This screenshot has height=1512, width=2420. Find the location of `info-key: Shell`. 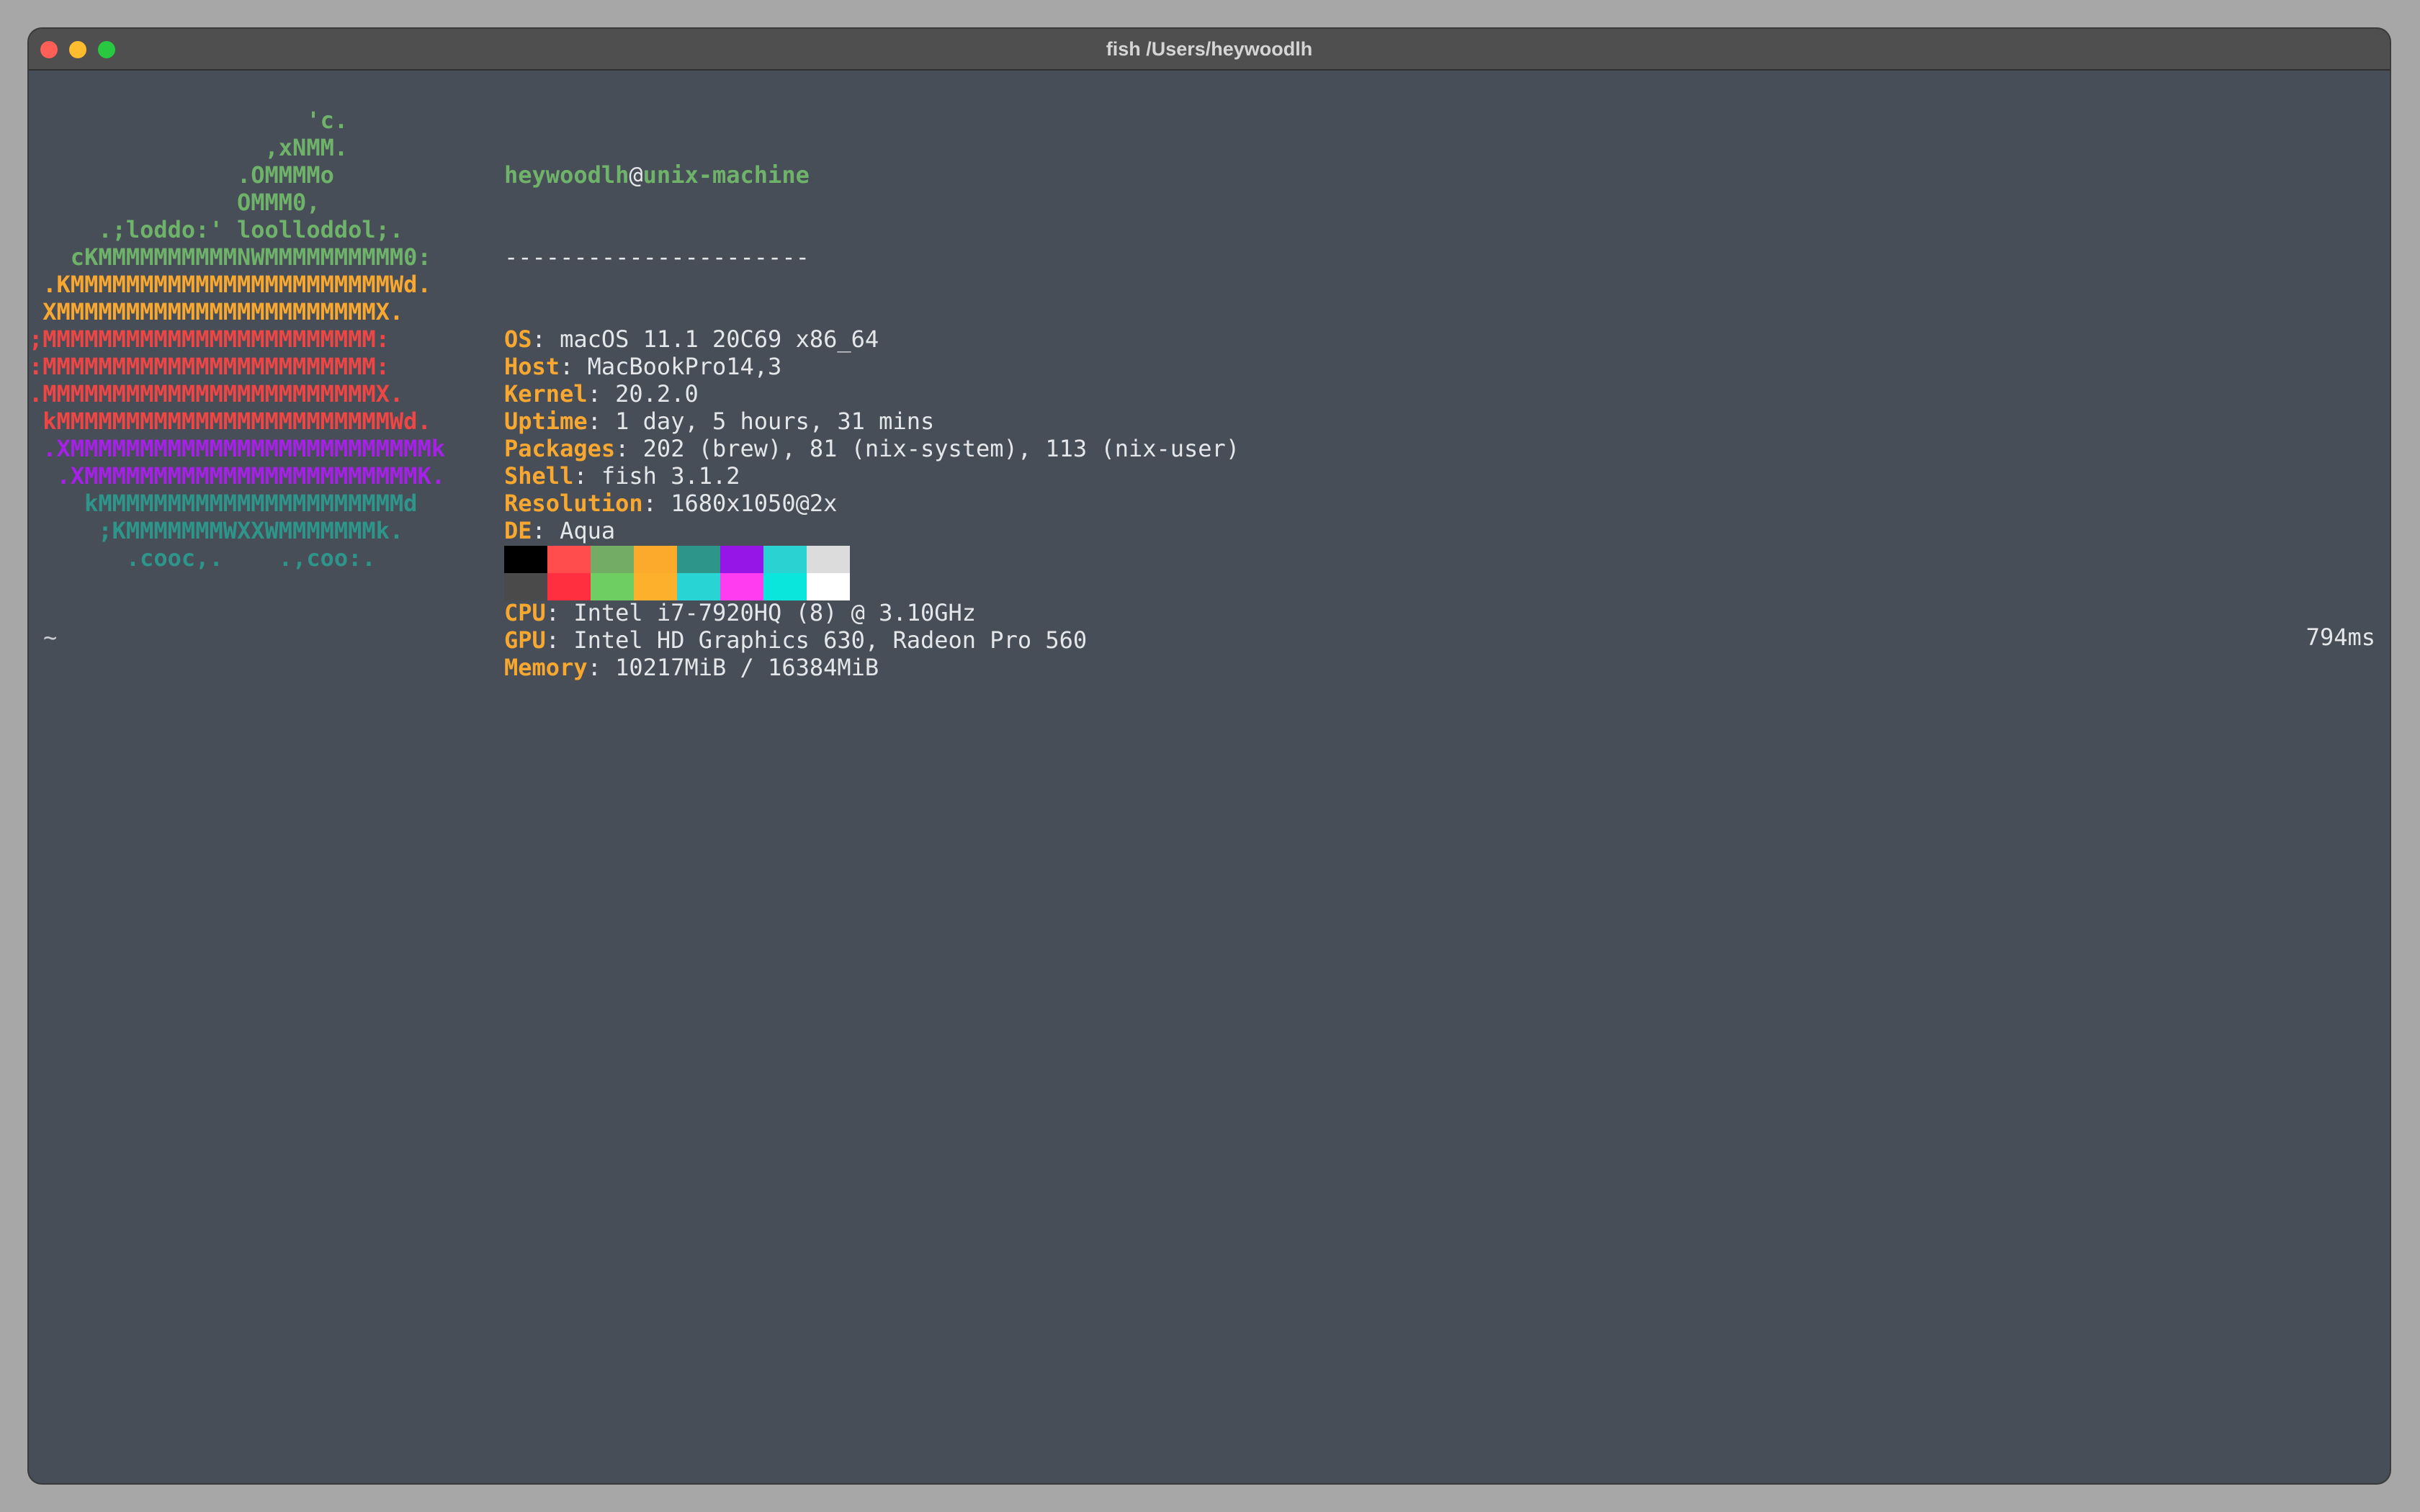

info-key: Shell is located at coordinates (539, 476).